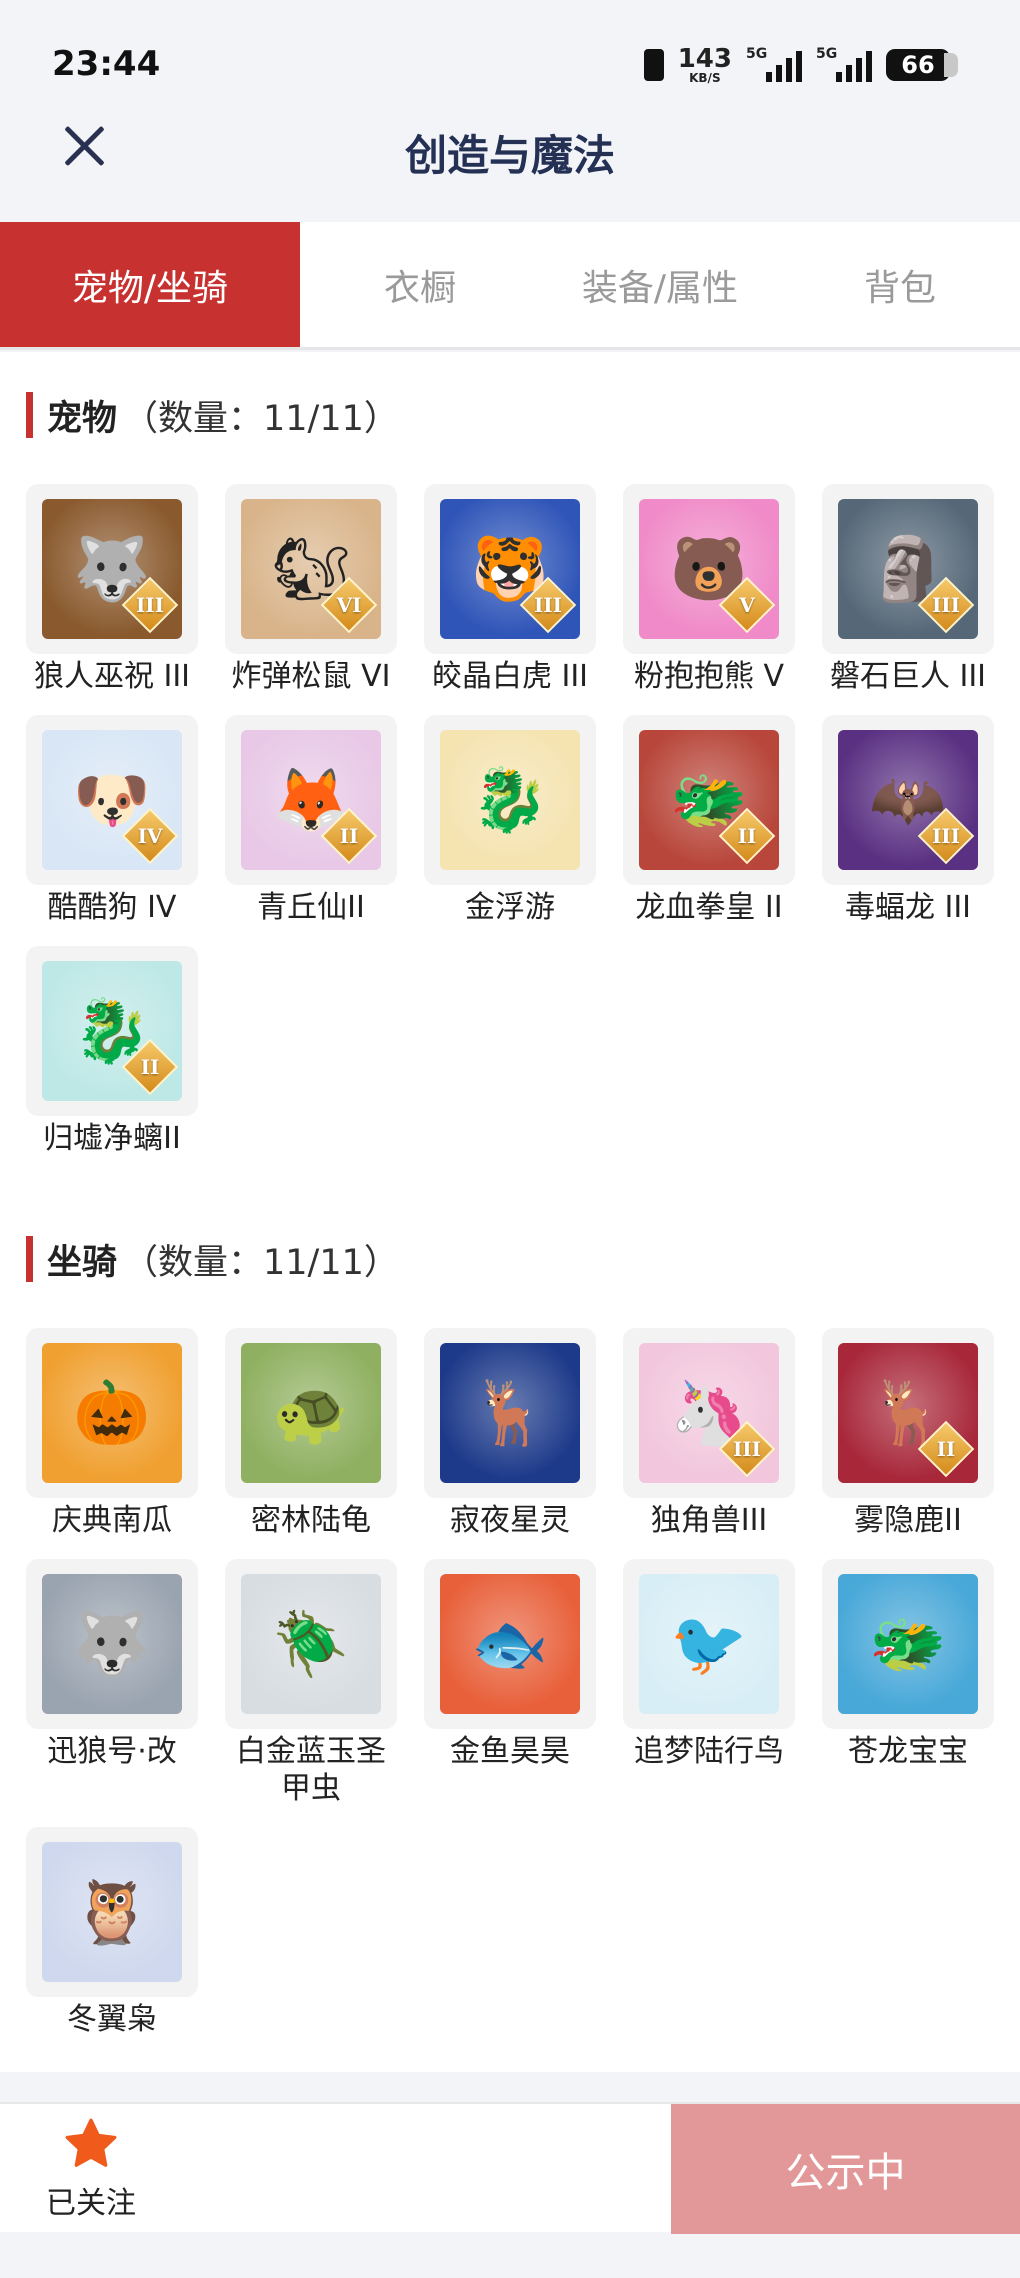 The width and height of the screenshot is (1020, 2278). What do you see at coordinates (660, 284) in the screenshot?
I see `tab-equipment: 装备/属性` at bounding box center [660, 284].